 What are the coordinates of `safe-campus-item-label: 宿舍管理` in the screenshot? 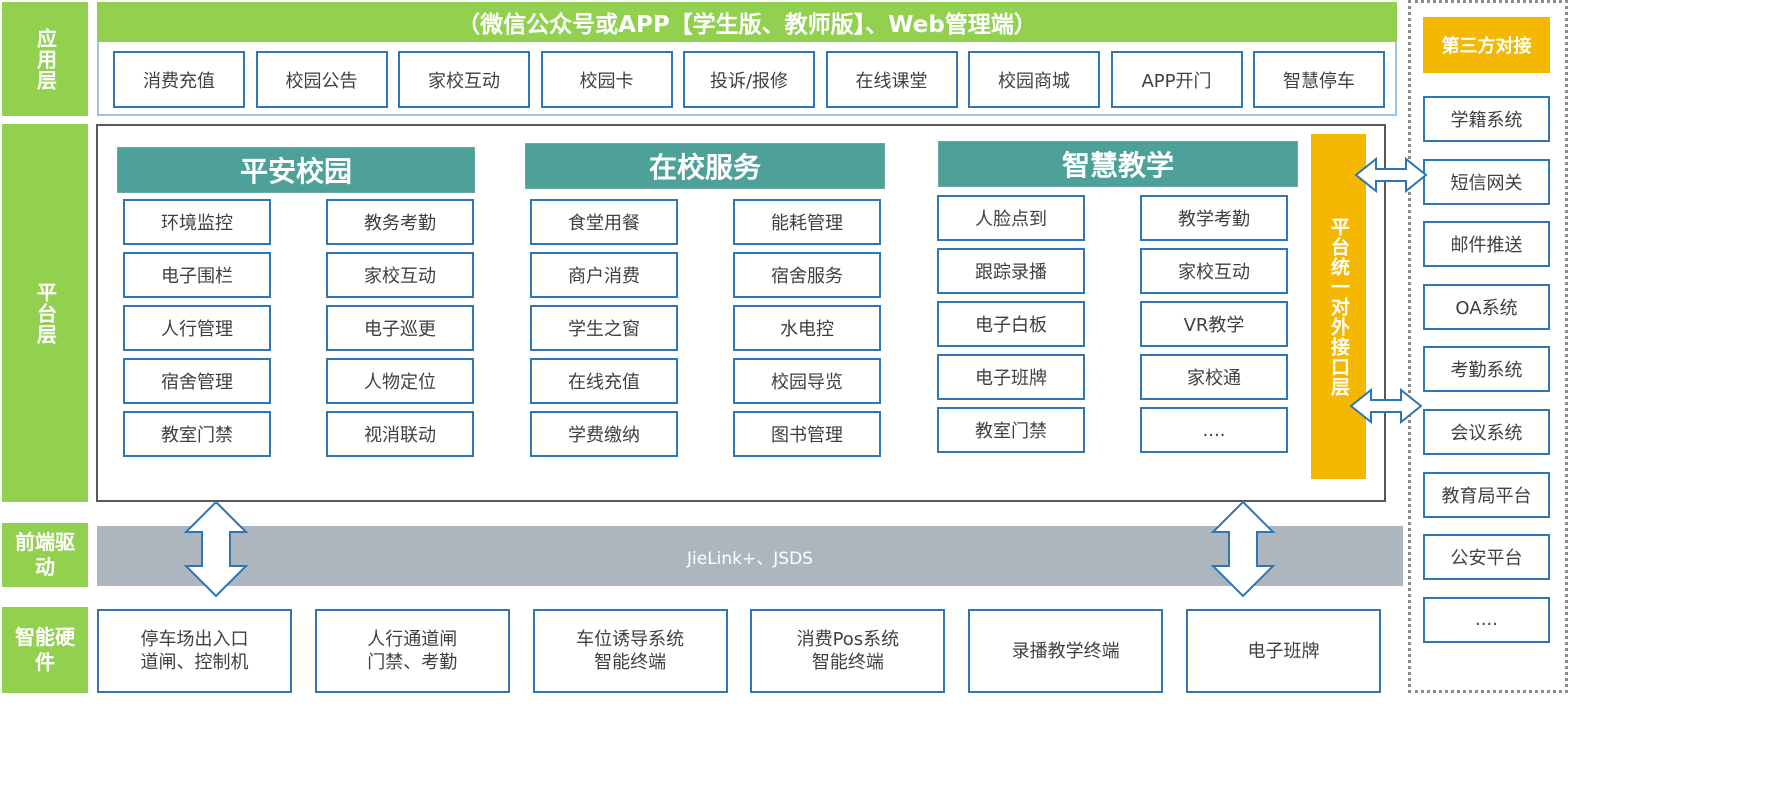 It's located at (197, 382).